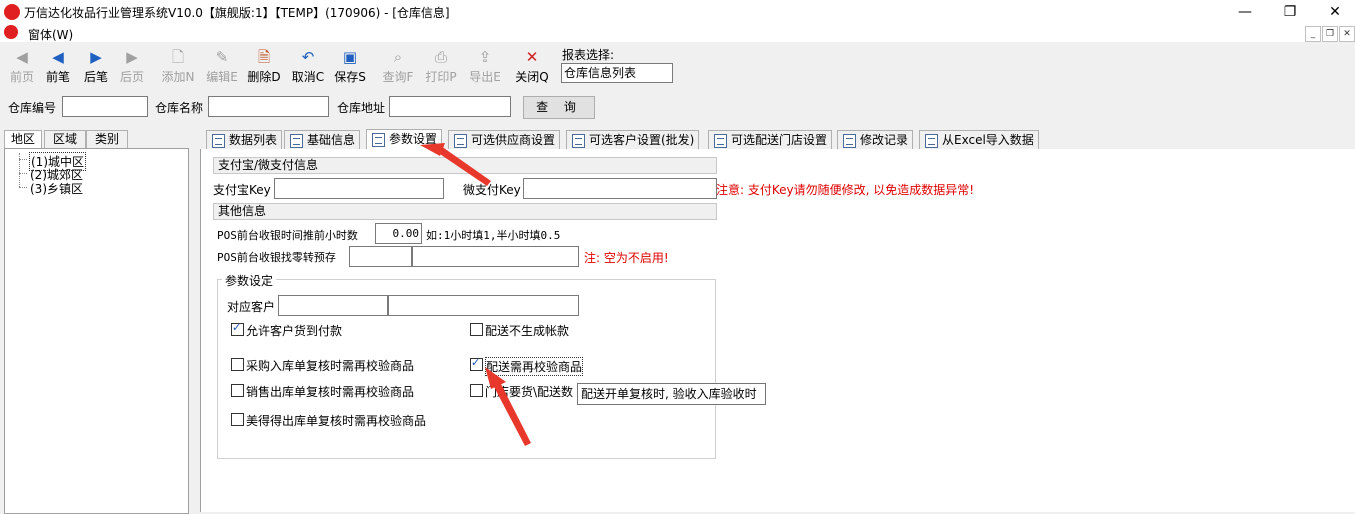  What do you see at coordinates (455, 164) in the screenshot?
I see `arrow-to-params-tab-icon` at bounding box center [455, 164].